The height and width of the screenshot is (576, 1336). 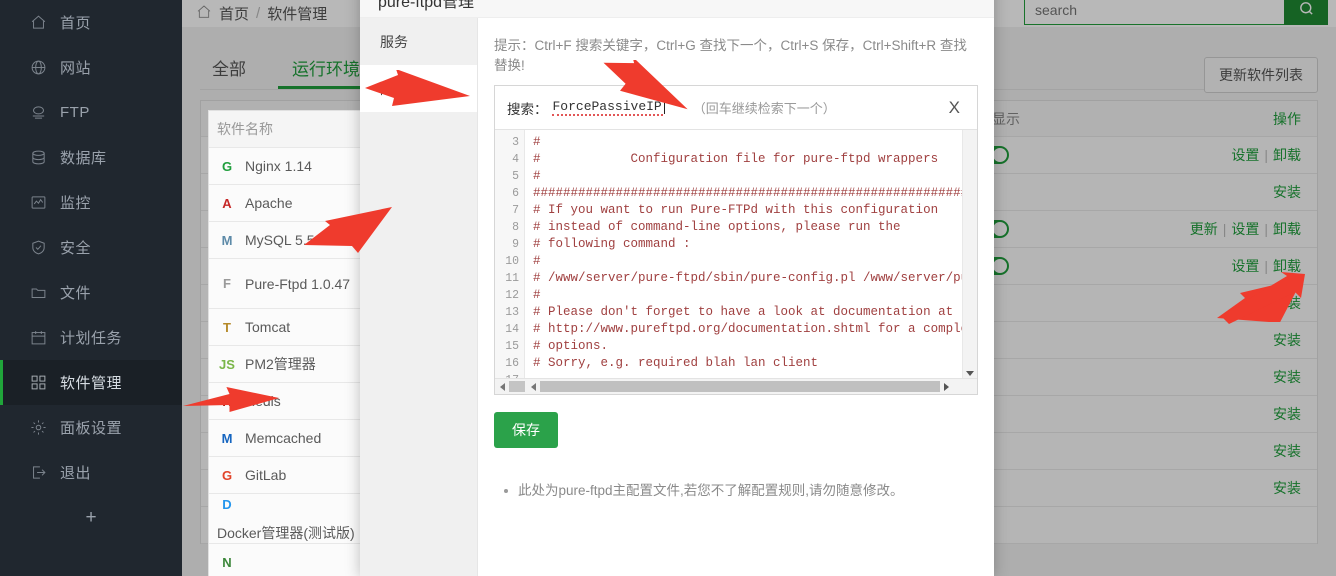 I want to click on line-number: 4, so click(x=515, y=159).